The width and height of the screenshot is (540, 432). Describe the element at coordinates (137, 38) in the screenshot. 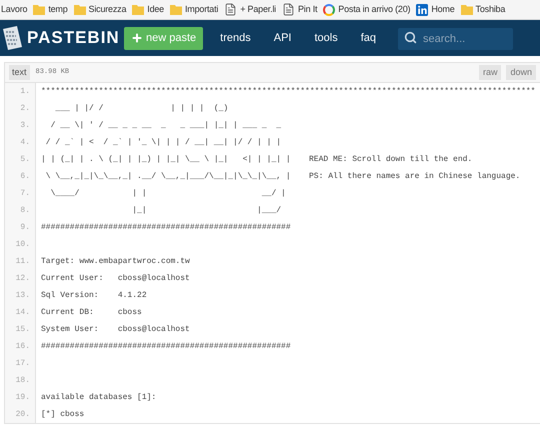

I see `plus-icon` at that location.